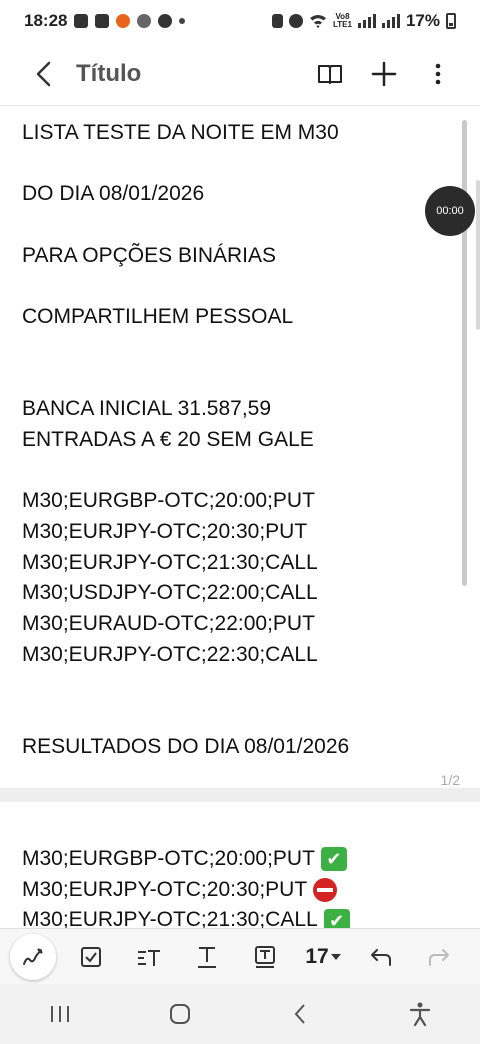 This screenshot has width=480, height=1044. Describe the element at coordinates (333, 859) in the screenshot. I see `check-mark-icon: ✔` at that location.